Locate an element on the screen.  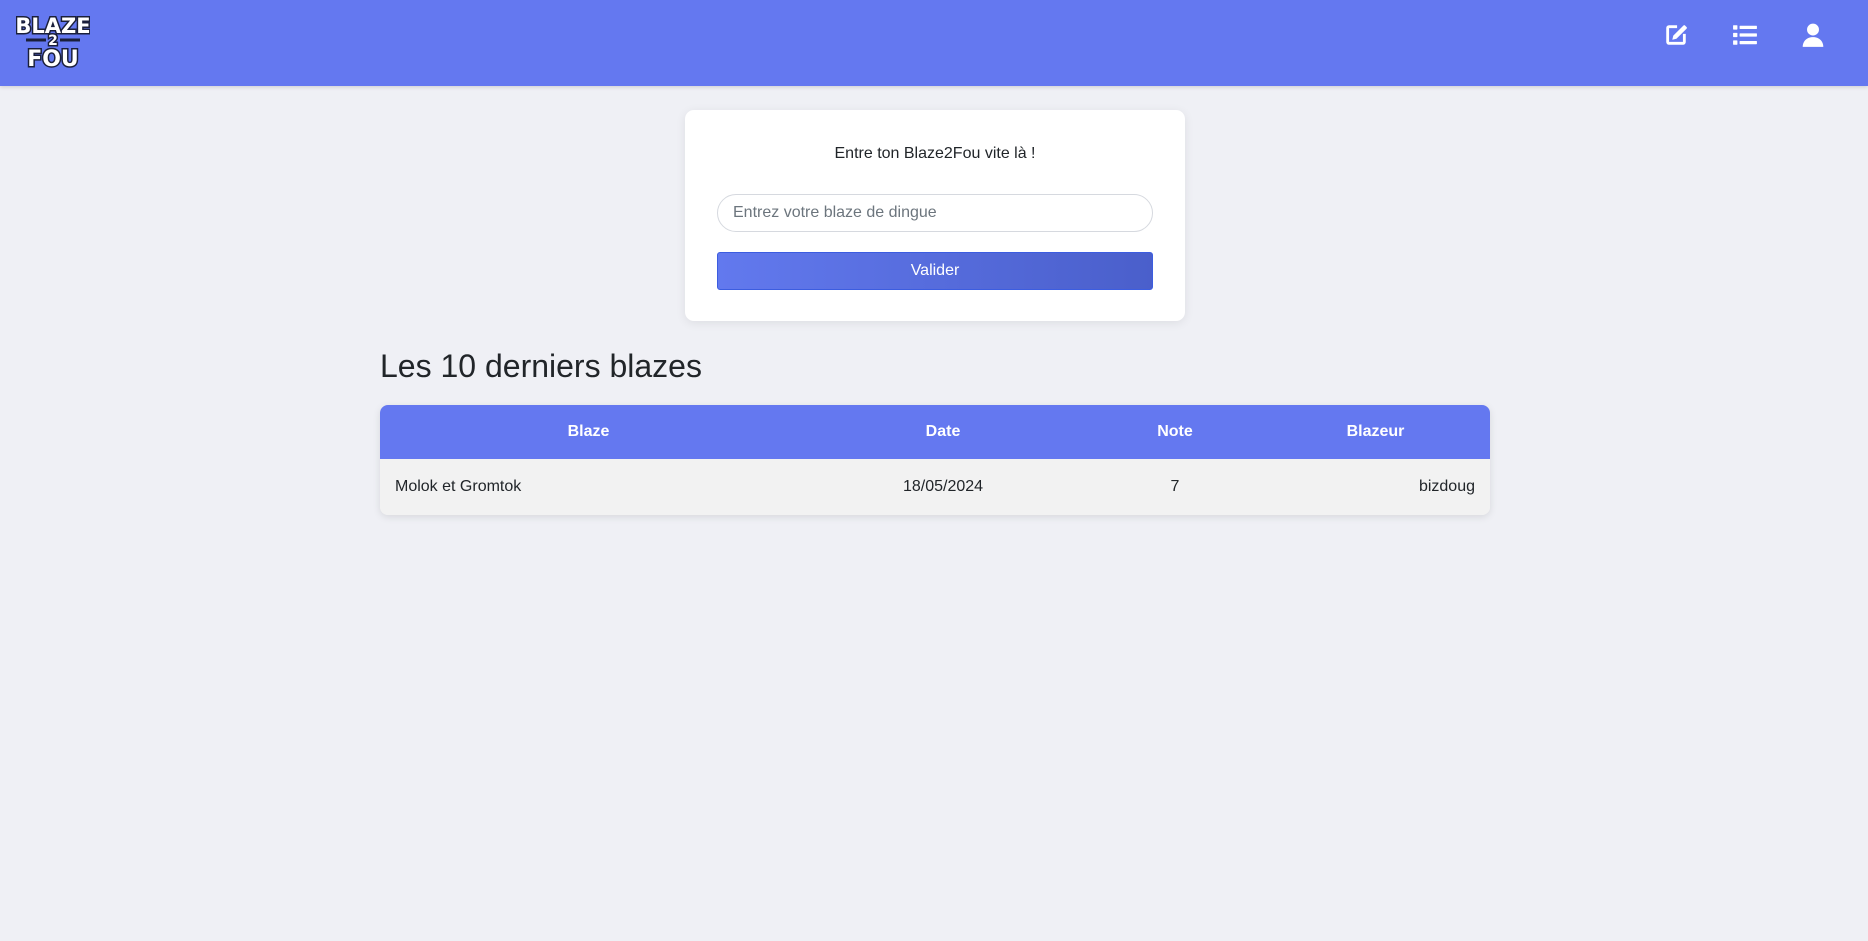
logo-line-3: FOU is located at coordinates (53, 58).